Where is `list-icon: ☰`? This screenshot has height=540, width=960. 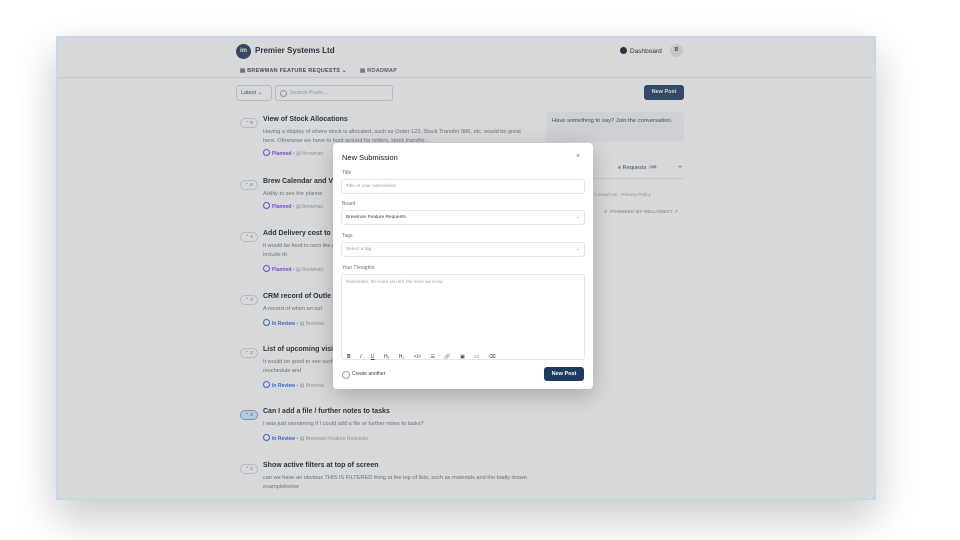 list-icon: ☰ is located at coordinates (432, 357).